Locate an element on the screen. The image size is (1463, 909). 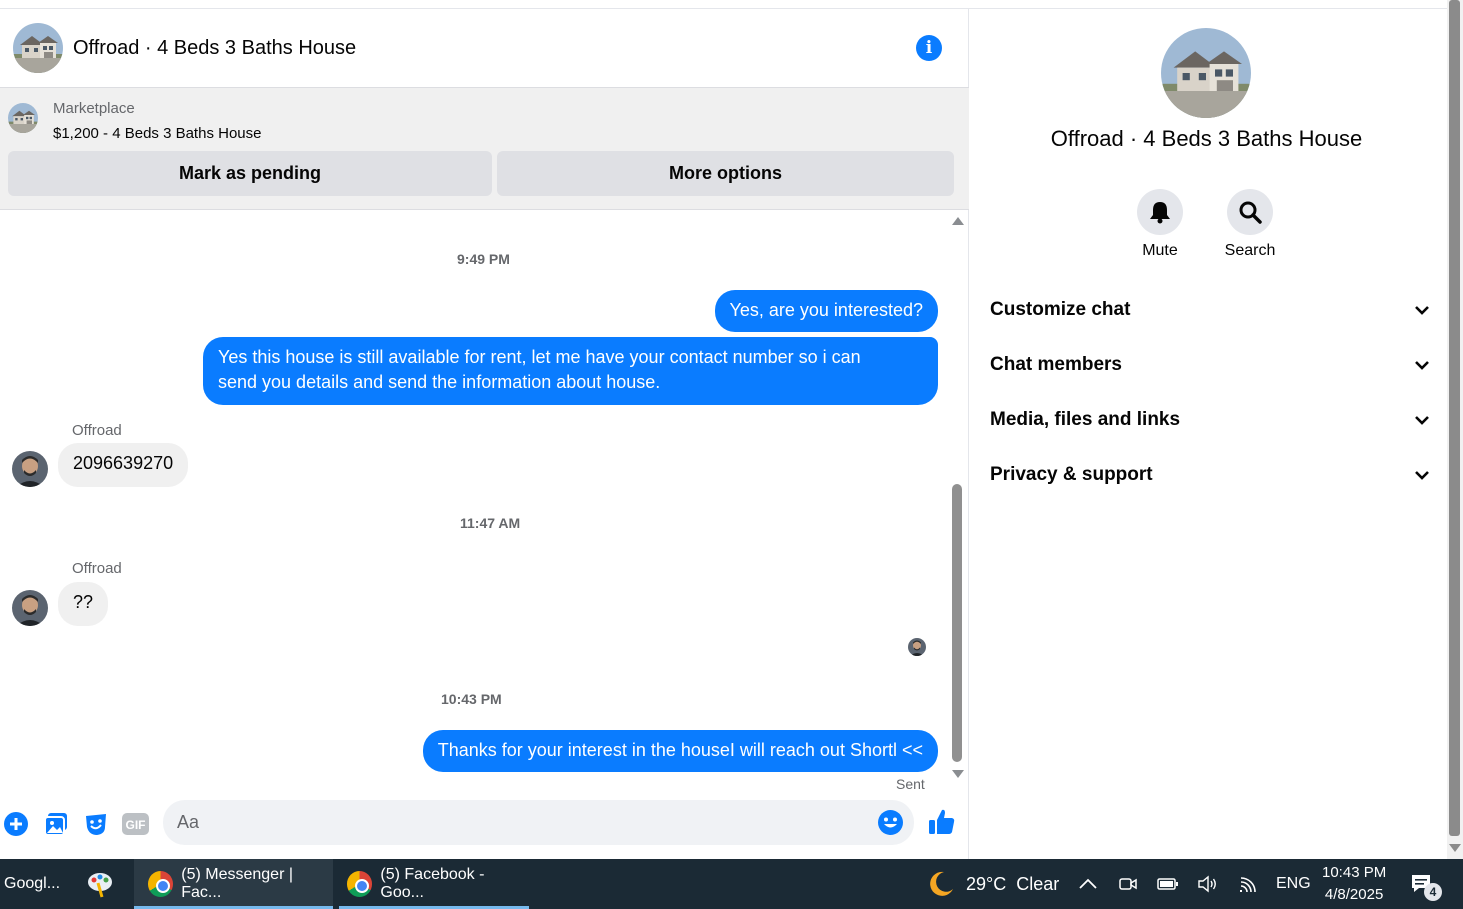
emoji-icon is located at coordinates (890, 822).